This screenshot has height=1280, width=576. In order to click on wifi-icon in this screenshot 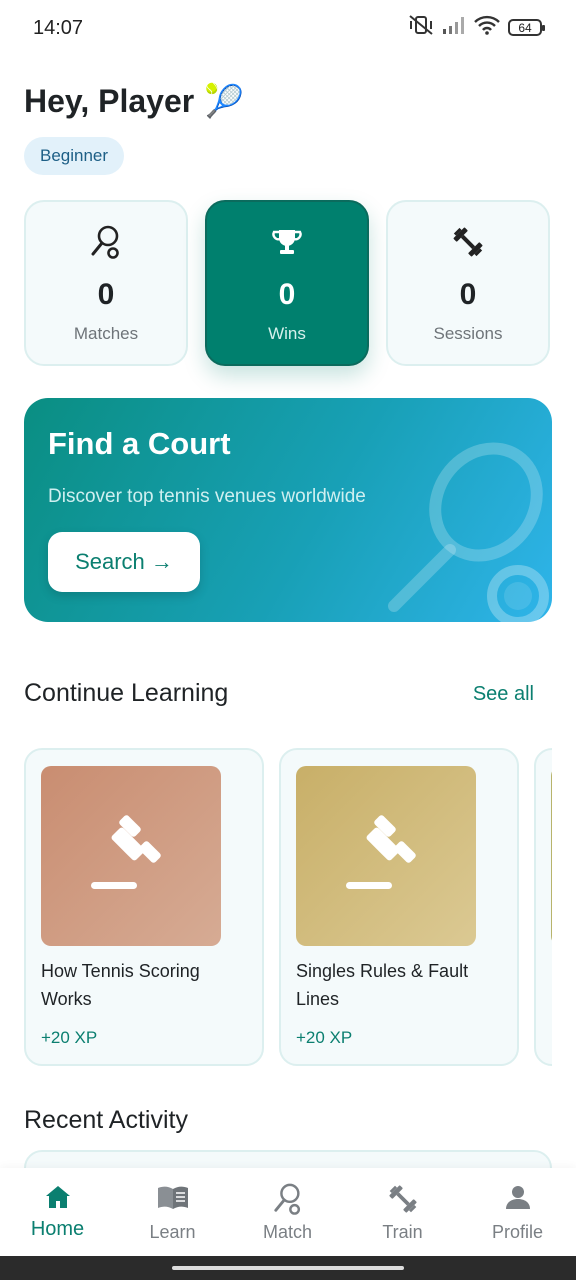, I will do `click(487, 27)`.